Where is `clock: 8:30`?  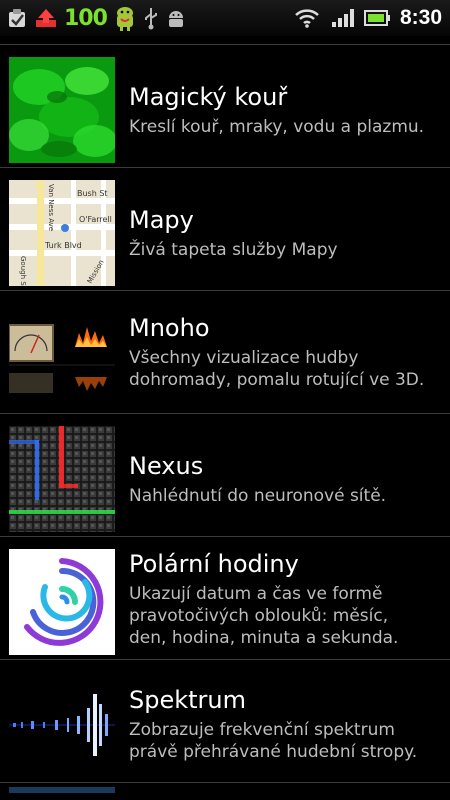 clock: 8:30 is located at coordinates (420, 17).